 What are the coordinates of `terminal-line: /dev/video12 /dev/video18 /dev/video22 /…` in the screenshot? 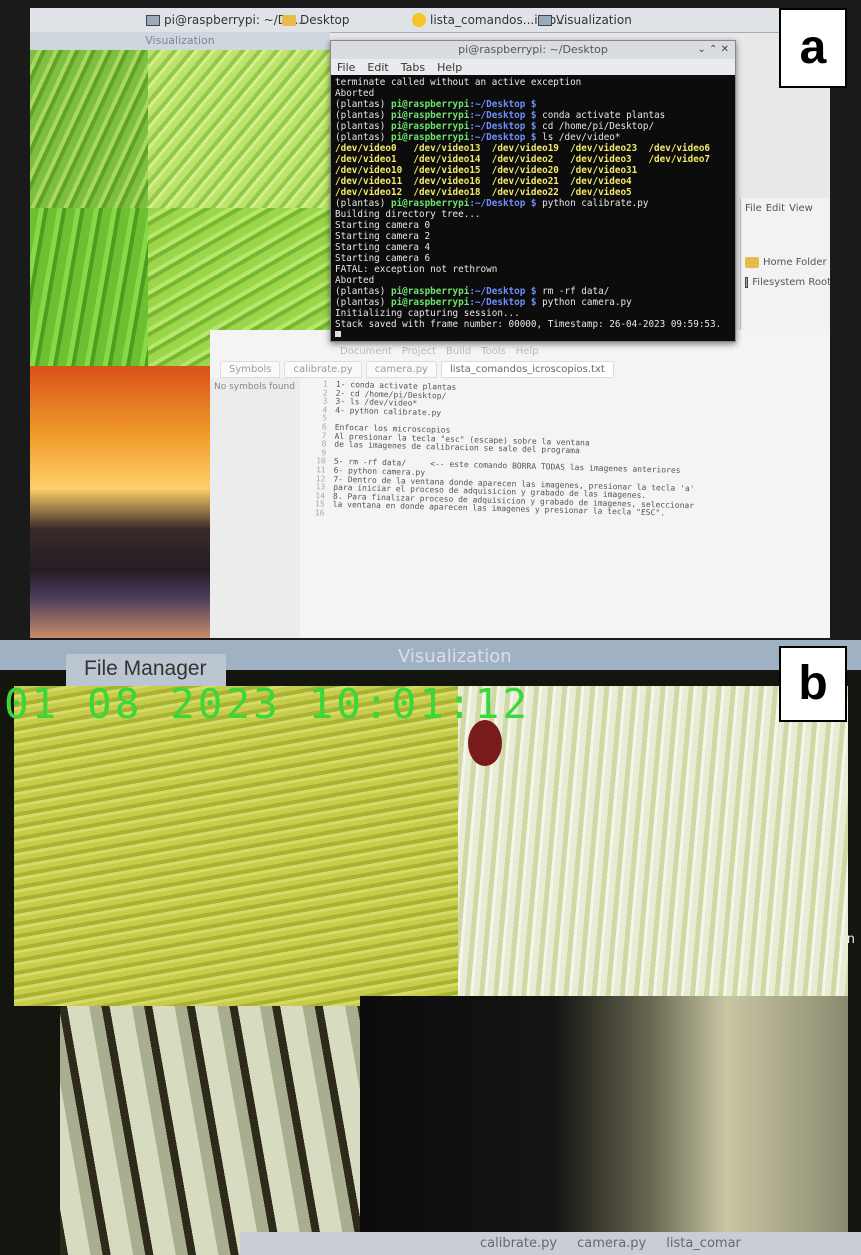 It's located at (533, 192).